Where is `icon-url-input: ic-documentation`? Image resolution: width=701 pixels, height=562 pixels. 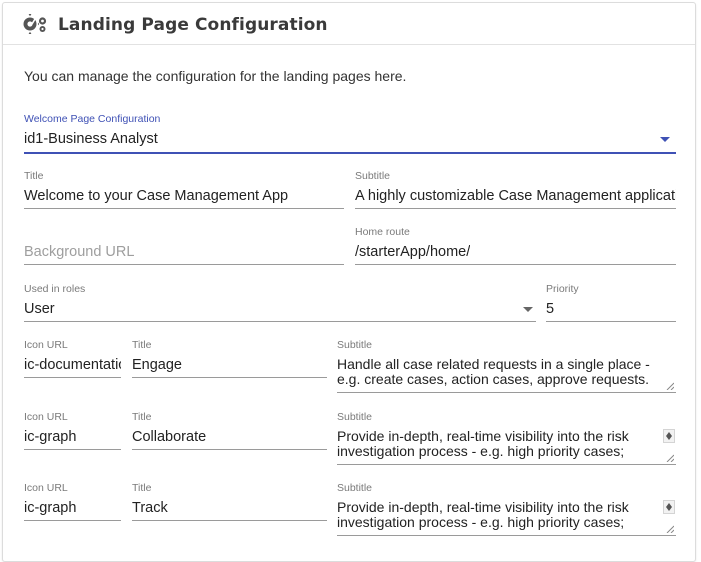
icon-url-input: ic-documentation is located at coordinates (72, 365).